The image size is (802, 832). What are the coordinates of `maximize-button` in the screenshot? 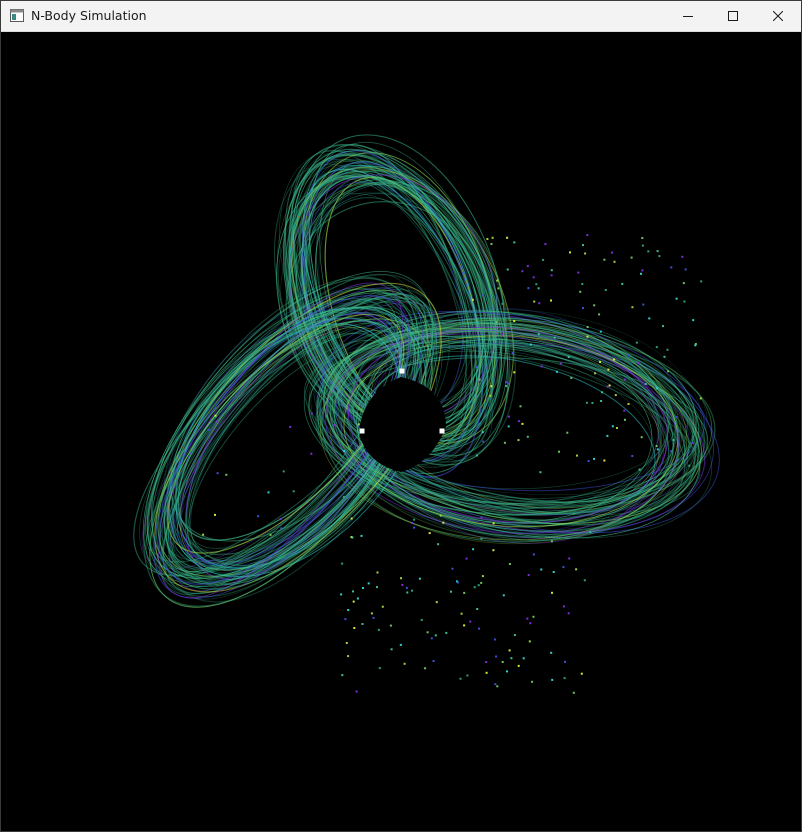 It's located at (733, 16).